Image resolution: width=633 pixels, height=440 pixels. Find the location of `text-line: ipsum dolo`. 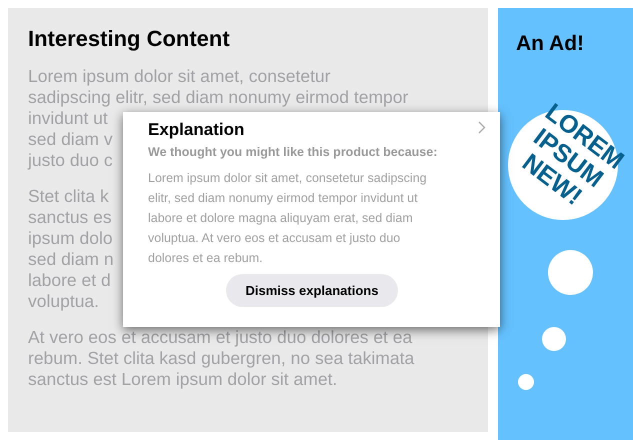

text-line: ipsum dolo is located at coordinates (70, 238).